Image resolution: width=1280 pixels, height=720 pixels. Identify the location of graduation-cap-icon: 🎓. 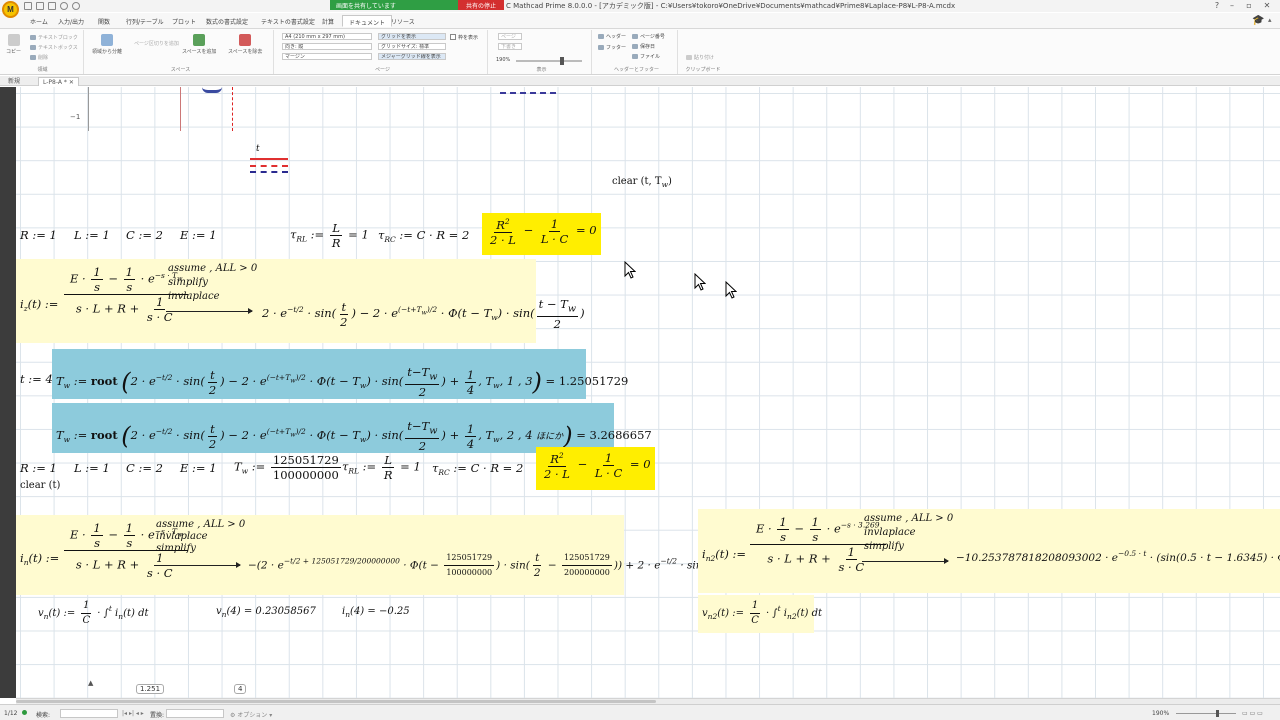
(1258, 20).